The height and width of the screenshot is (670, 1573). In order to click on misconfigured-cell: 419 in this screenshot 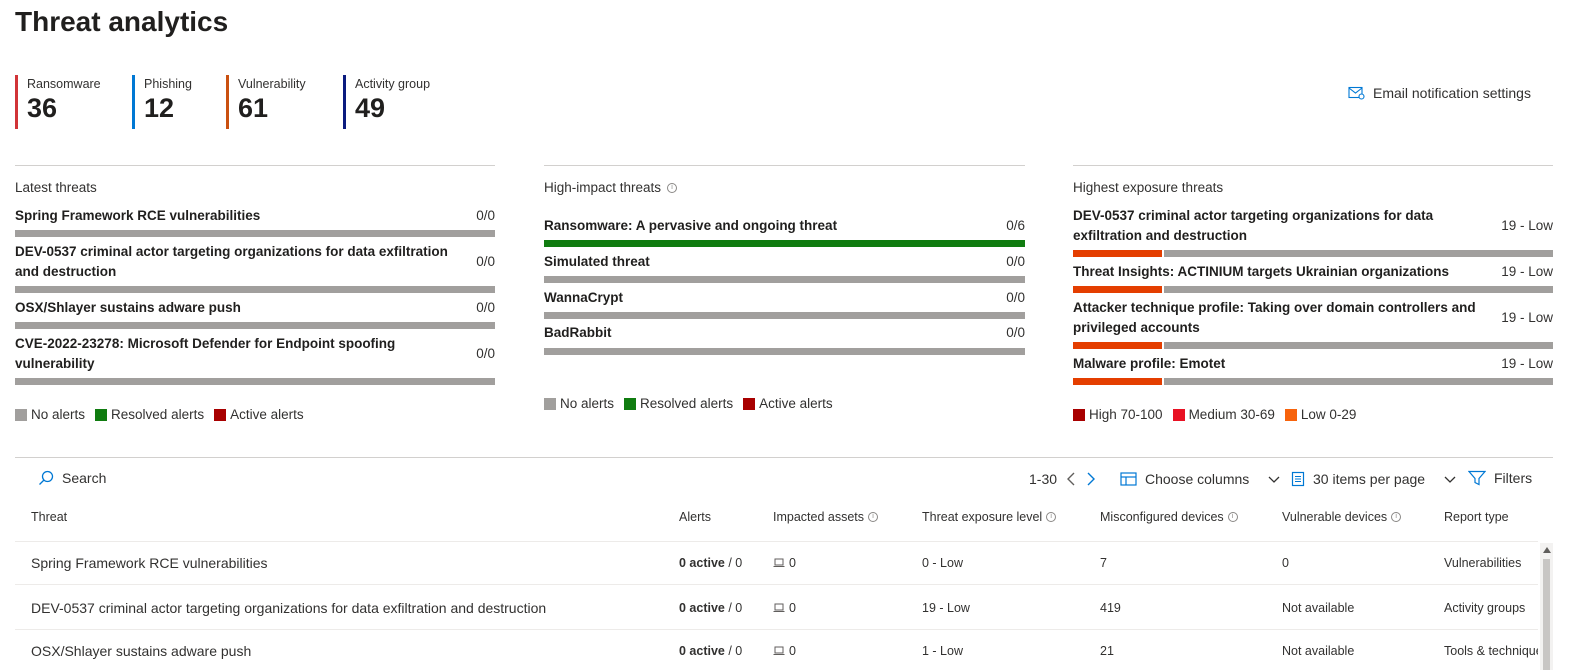, I will do `click(1110, 608)`.